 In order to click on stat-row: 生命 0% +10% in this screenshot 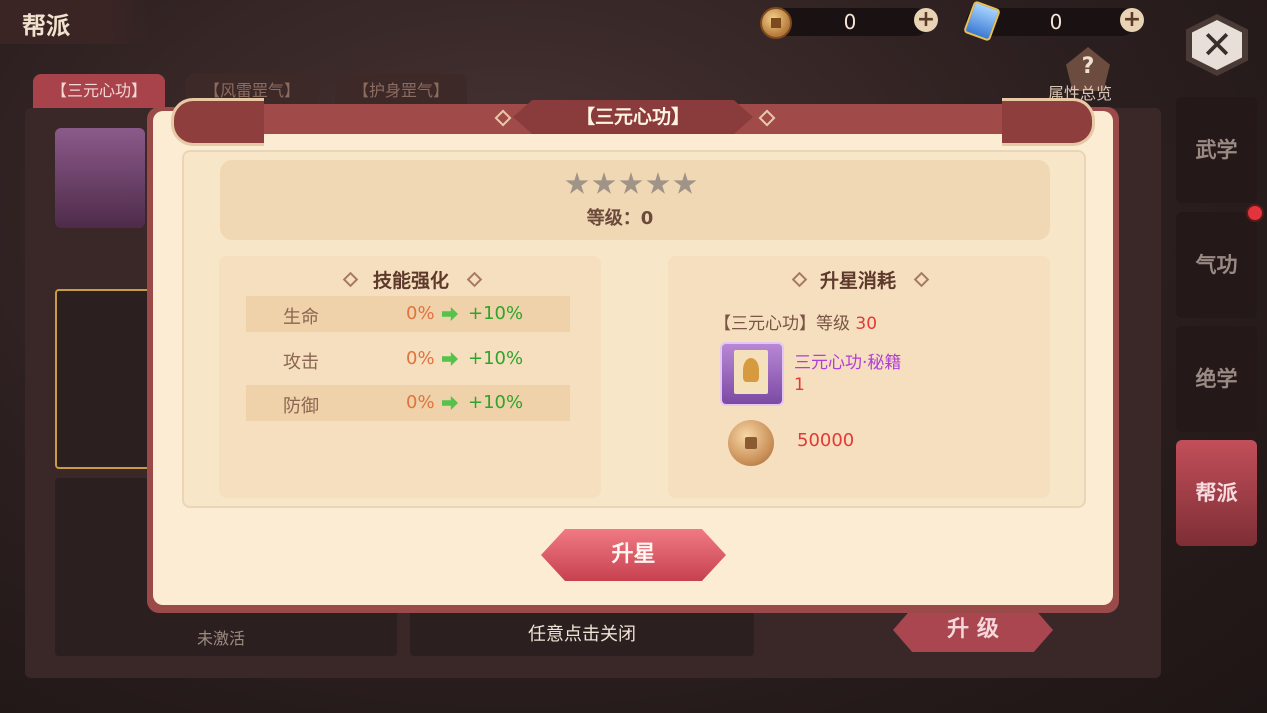, I will do `click(408, 314)`.